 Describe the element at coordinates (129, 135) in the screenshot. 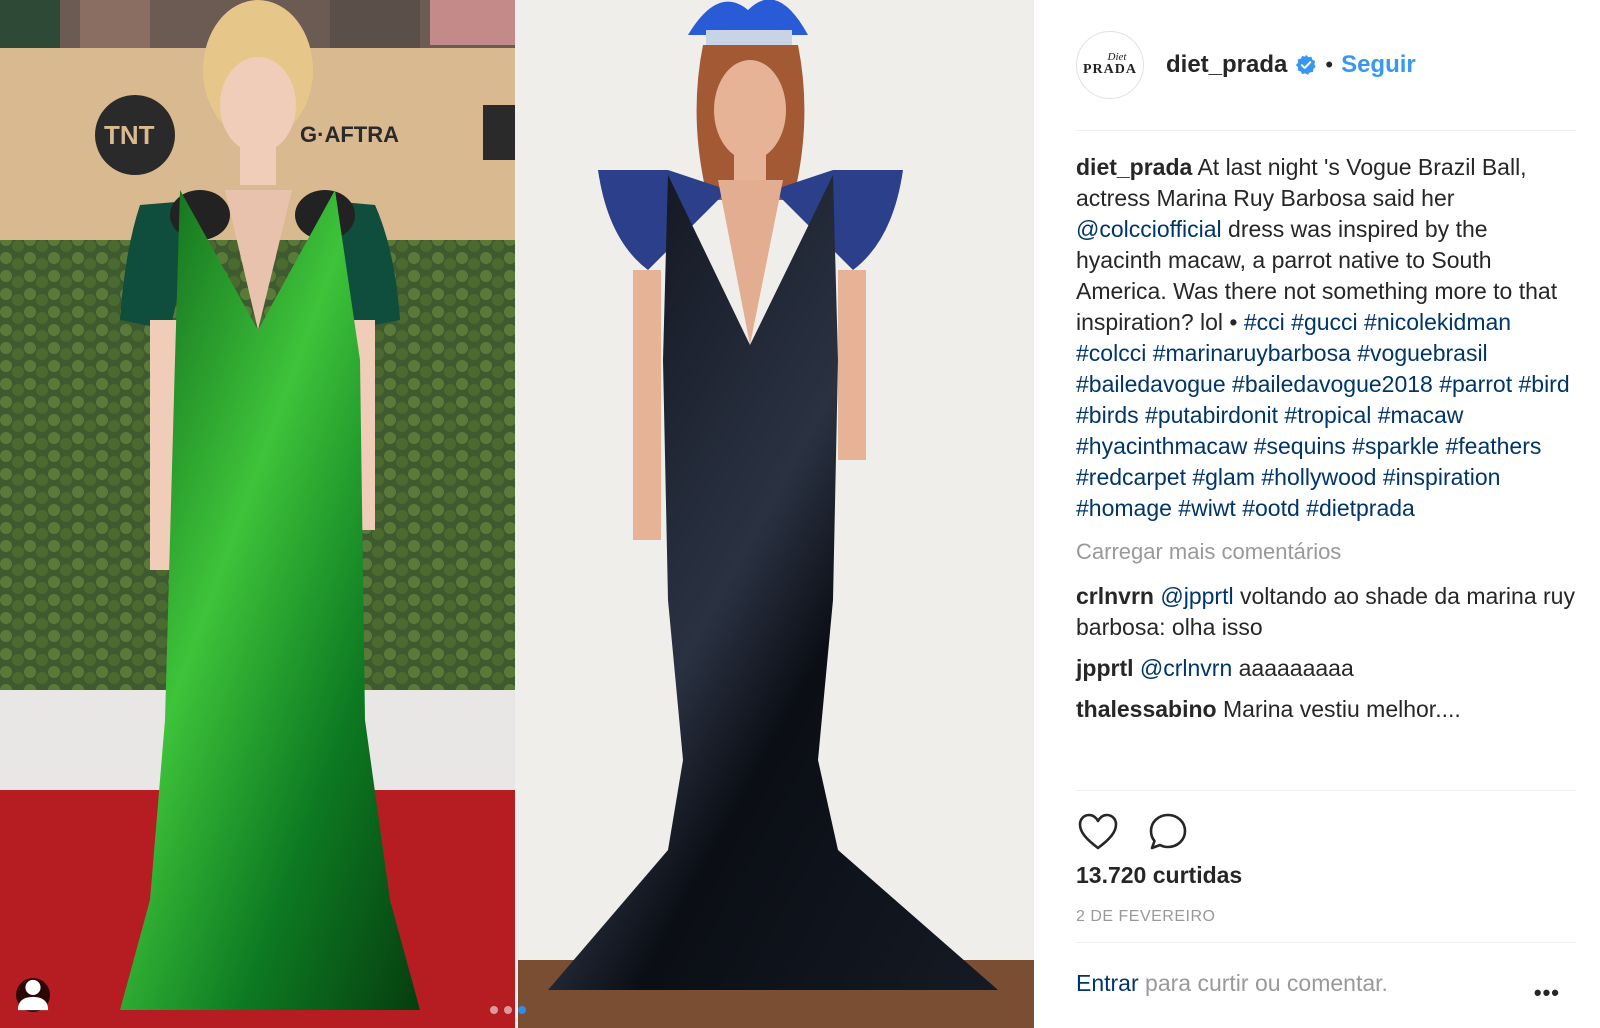

I see `svg-text: TNT` at that location.